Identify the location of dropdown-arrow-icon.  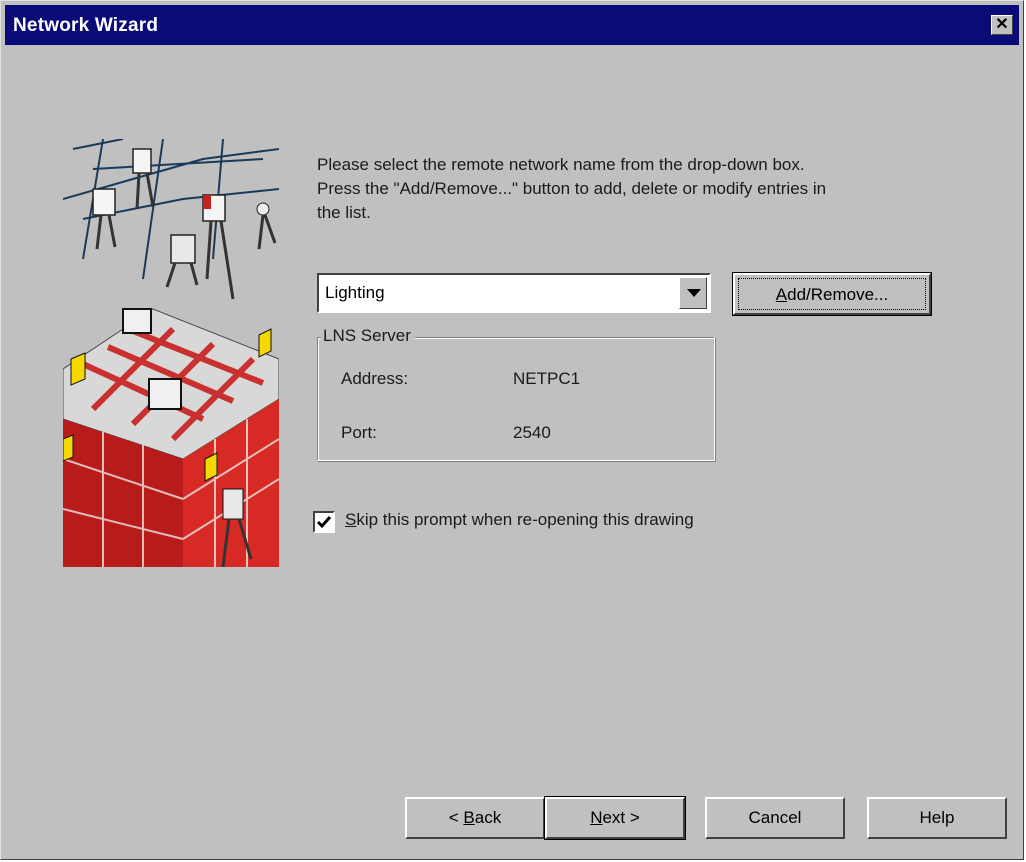
(693, 293).